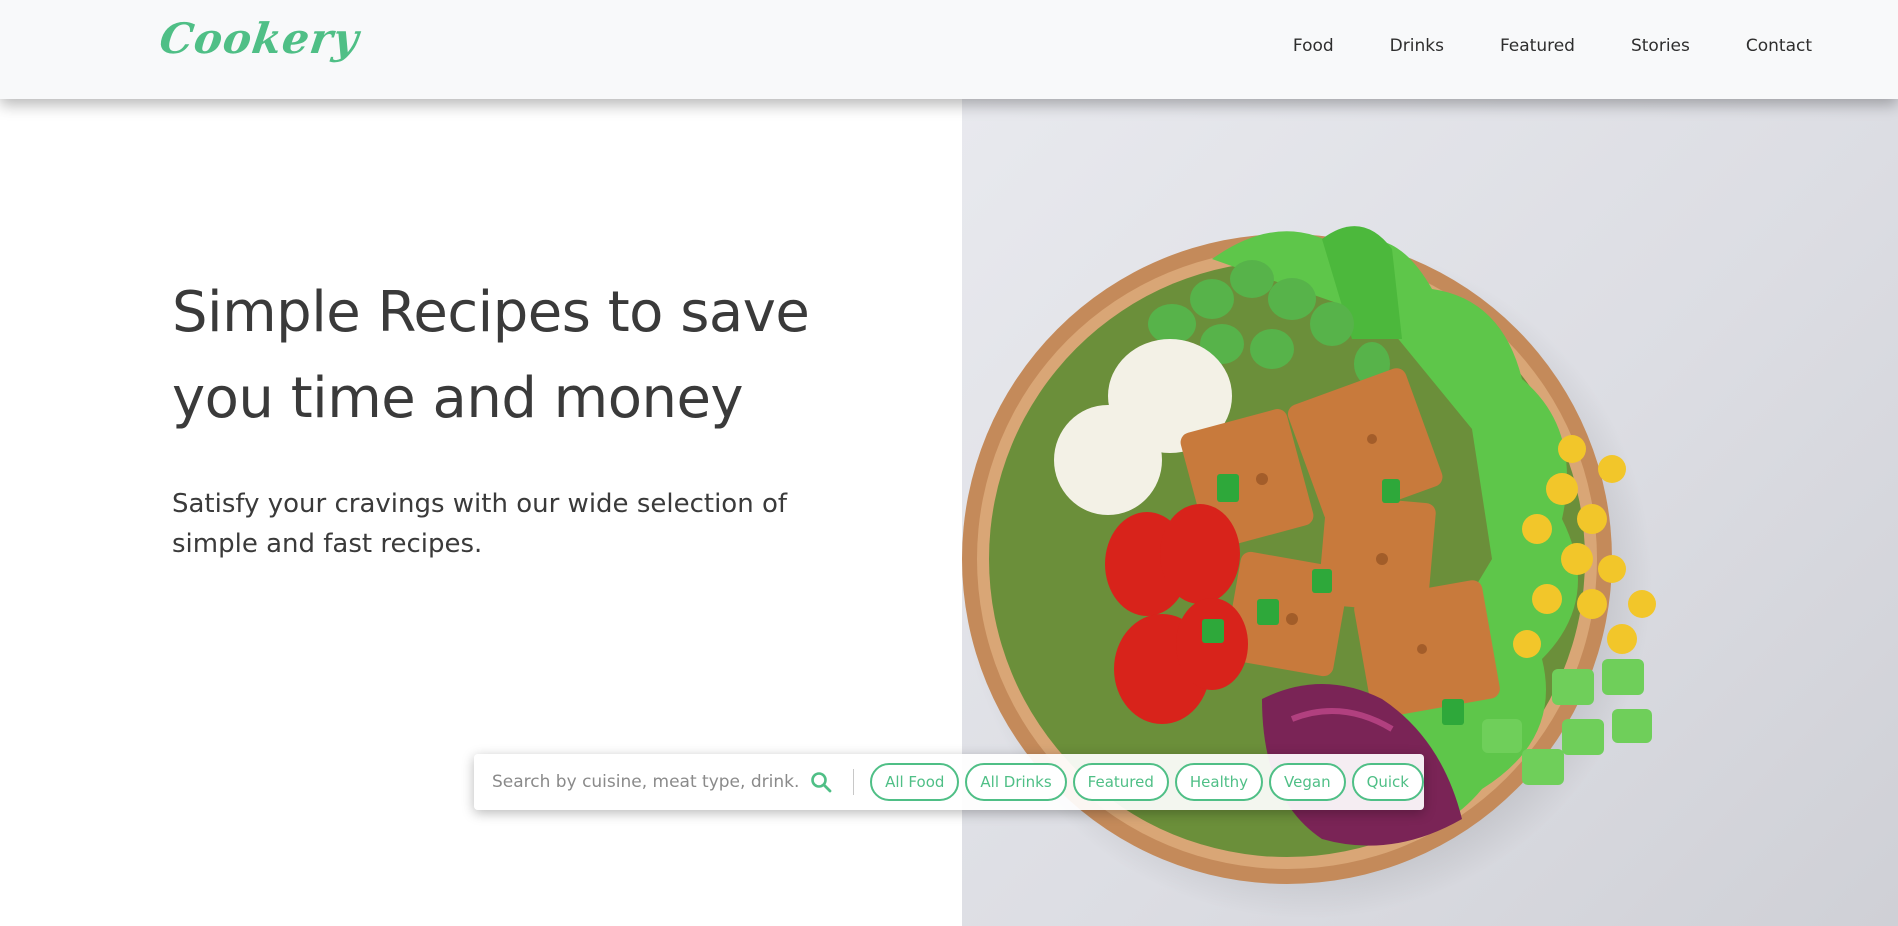  I want to click on chip-quick: Quick, so click(1387, 782).